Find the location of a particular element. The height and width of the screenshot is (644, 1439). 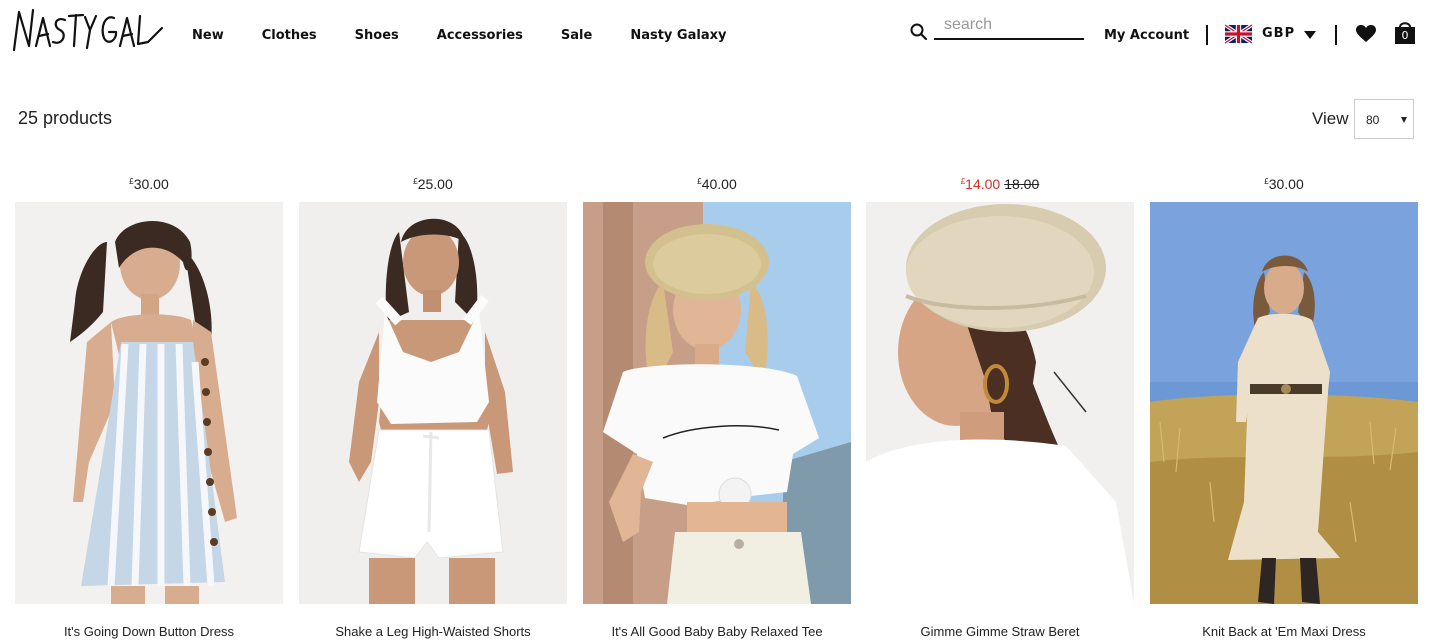

search-input is located at coordinates (1009, 27).